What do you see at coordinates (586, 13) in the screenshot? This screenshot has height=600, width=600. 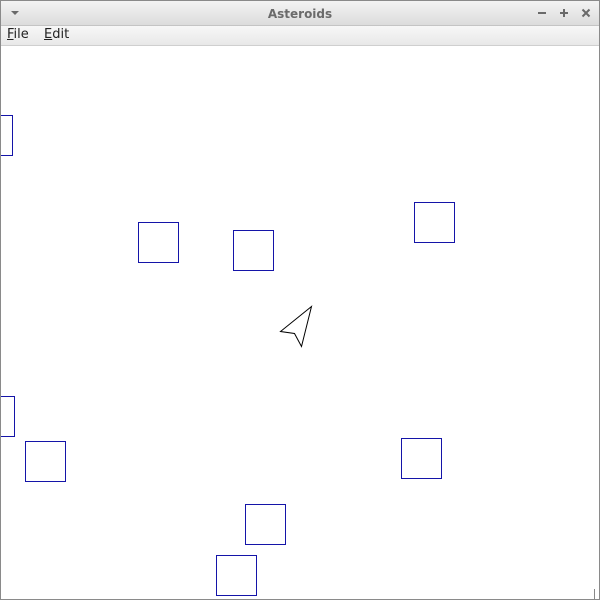 I see `close-icon` at bounding box center [586, 13].